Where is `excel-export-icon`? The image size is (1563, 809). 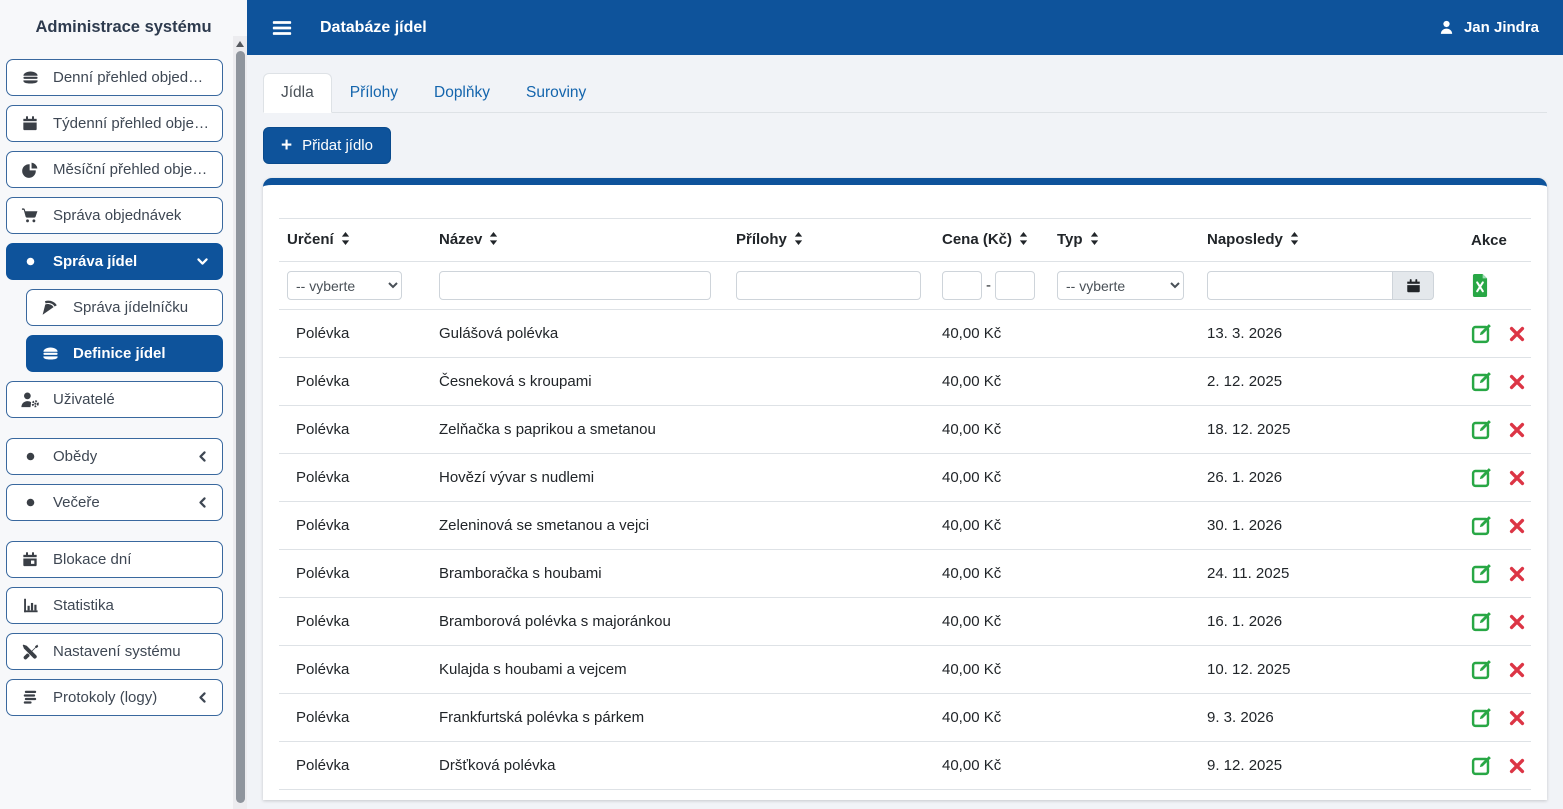
excel-export-icon is located at coordinates (1497, 285).